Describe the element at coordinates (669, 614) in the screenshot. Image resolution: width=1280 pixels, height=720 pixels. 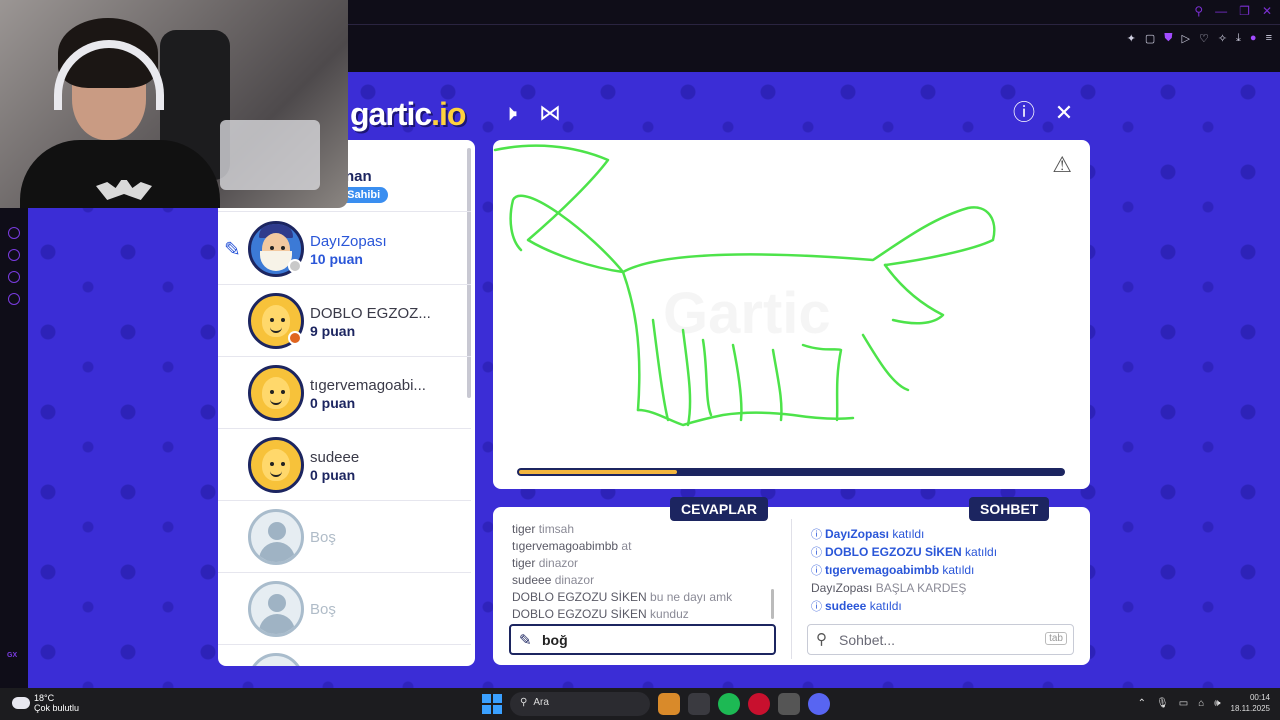
I see `answer-text: kunduz` at that location.